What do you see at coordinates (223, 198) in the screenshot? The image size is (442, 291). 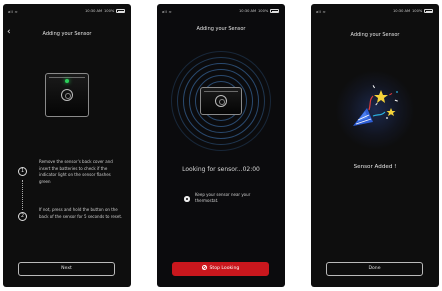 I see `tip-text: Keep your sensor near your thermostat.` at bounding box center [223, 198].